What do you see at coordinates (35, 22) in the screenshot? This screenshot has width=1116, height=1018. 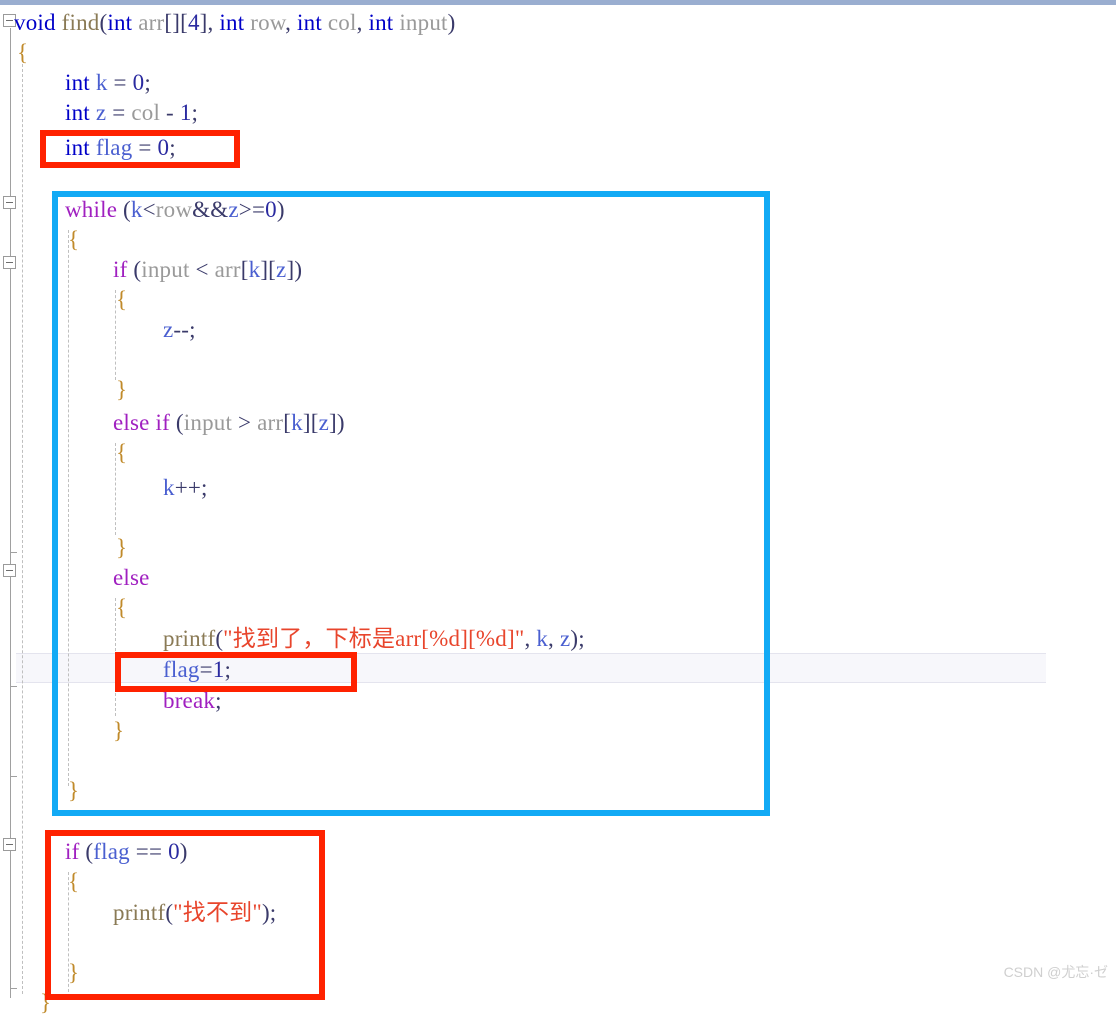 I see `code-token-kw: void` at bounding box center [35, 22].